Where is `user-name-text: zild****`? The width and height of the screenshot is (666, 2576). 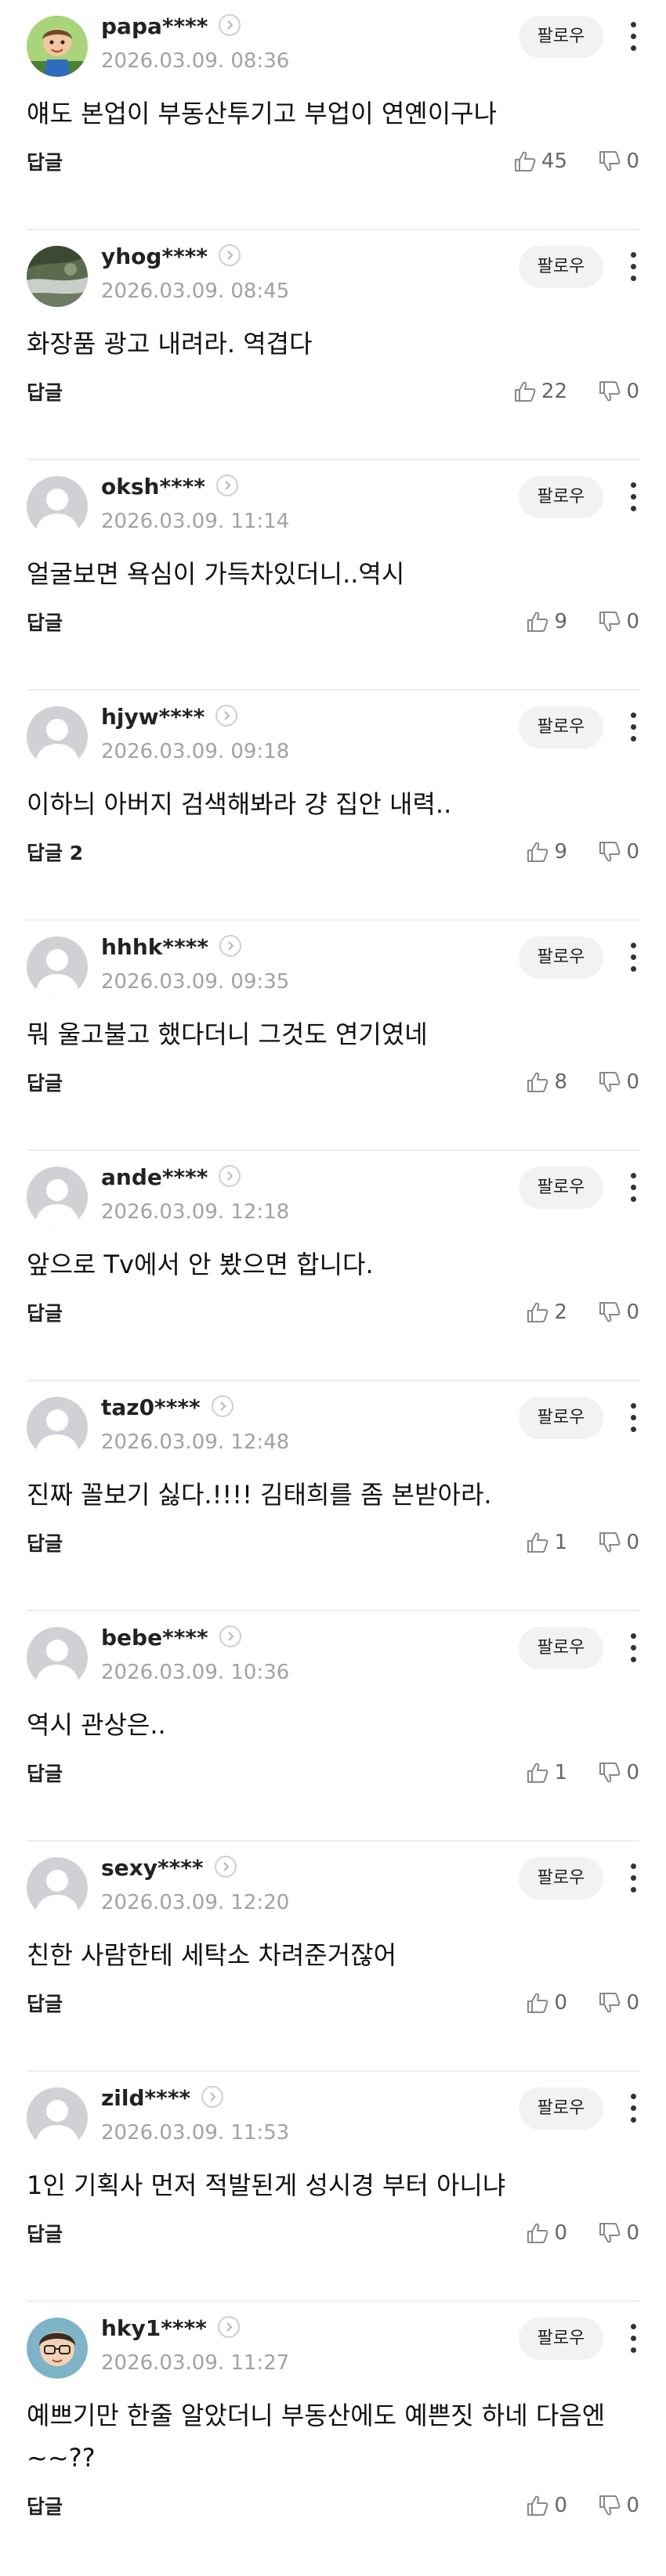 user-name-text: zild**** is located at coordinates (145, 2098).